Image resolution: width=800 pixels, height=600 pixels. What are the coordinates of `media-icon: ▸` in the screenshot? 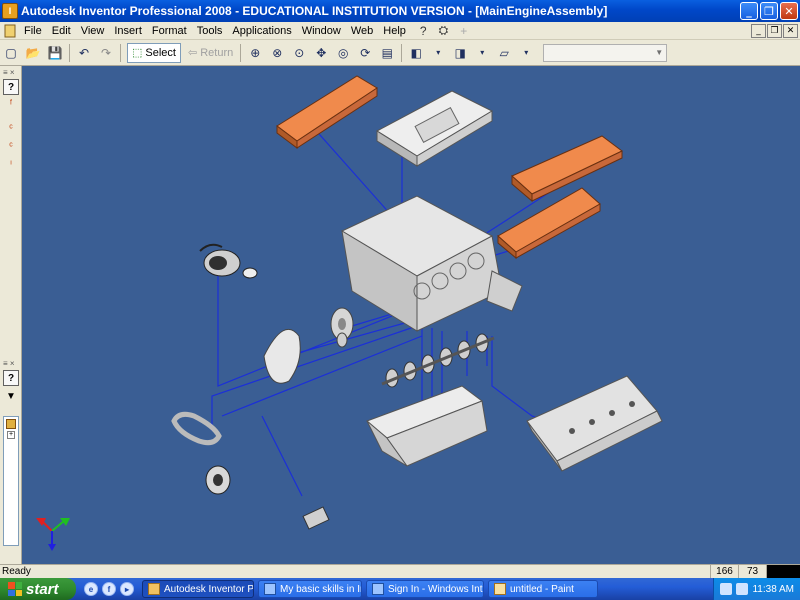 It's located at (127, 589).